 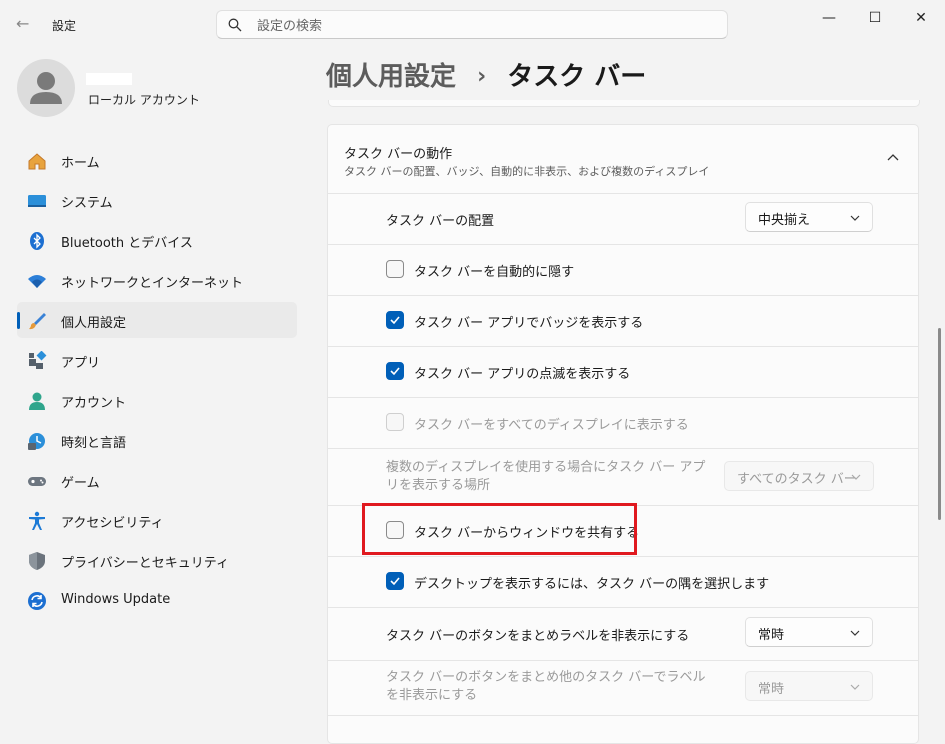 I want to click on sidebar-item-time-language: 時刻と言語, so click(x=157, y=440).